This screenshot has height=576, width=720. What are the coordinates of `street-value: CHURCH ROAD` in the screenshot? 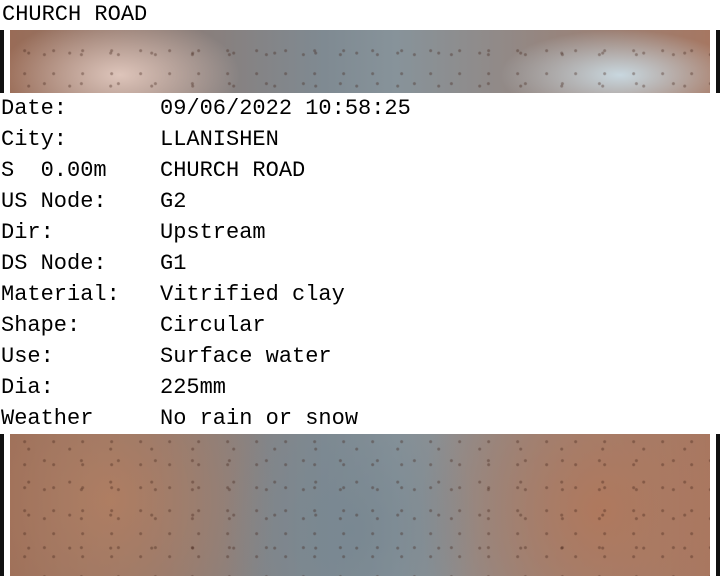 It's located at (233, 170).